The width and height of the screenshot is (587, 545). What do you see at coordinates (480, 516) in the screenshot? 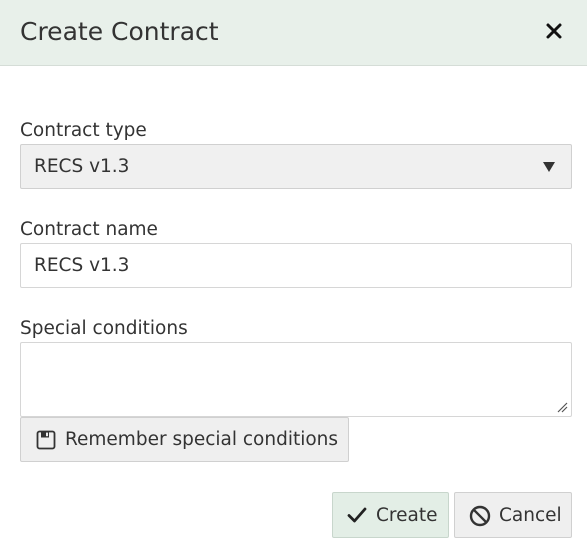
I see `ban-icon` at bounding box center [480, 516].